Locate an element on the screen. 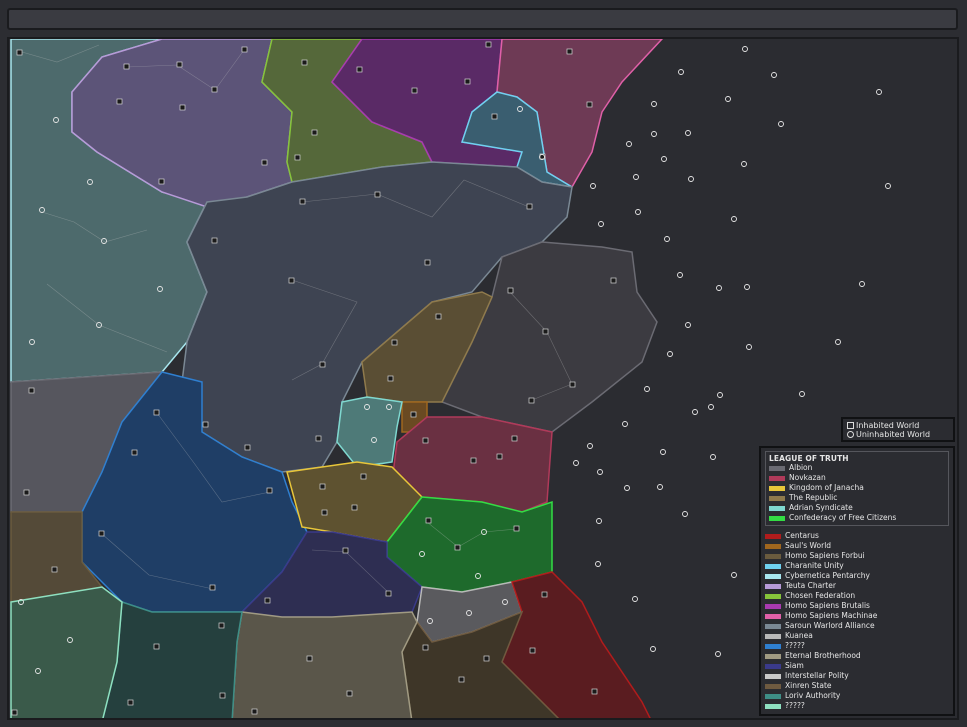  faction-name: Cybernetica Pentarchy is located at coordinates (827, 575).